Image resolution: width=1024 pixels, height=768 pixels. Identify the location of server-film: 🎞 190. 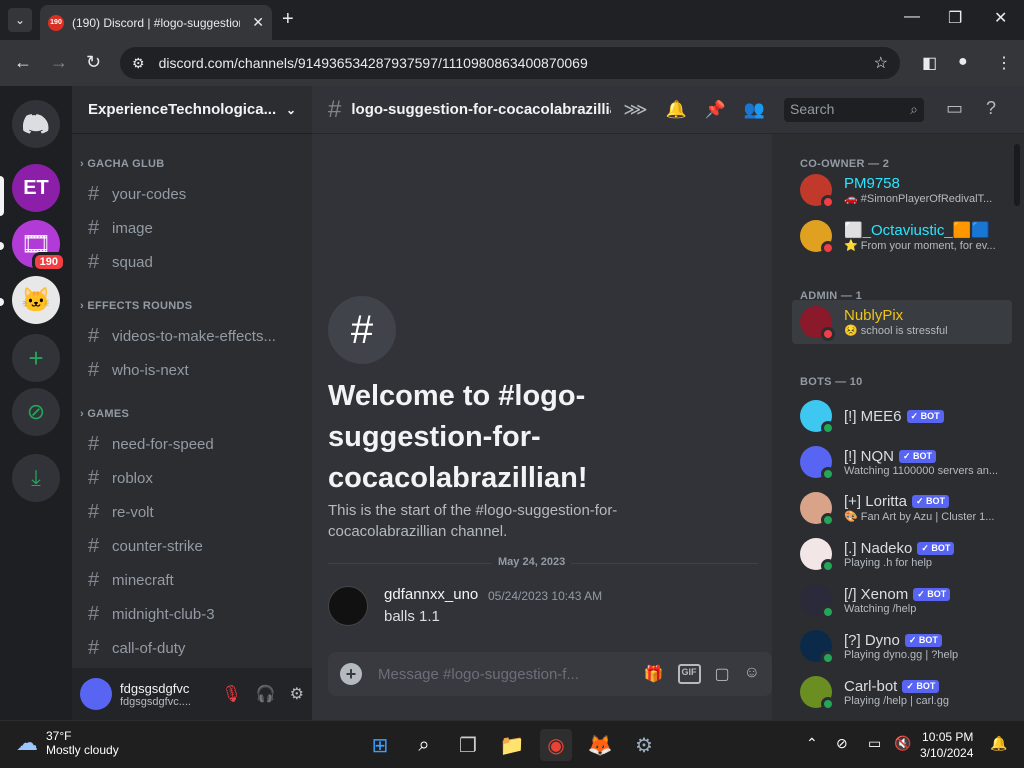
(39, 246).